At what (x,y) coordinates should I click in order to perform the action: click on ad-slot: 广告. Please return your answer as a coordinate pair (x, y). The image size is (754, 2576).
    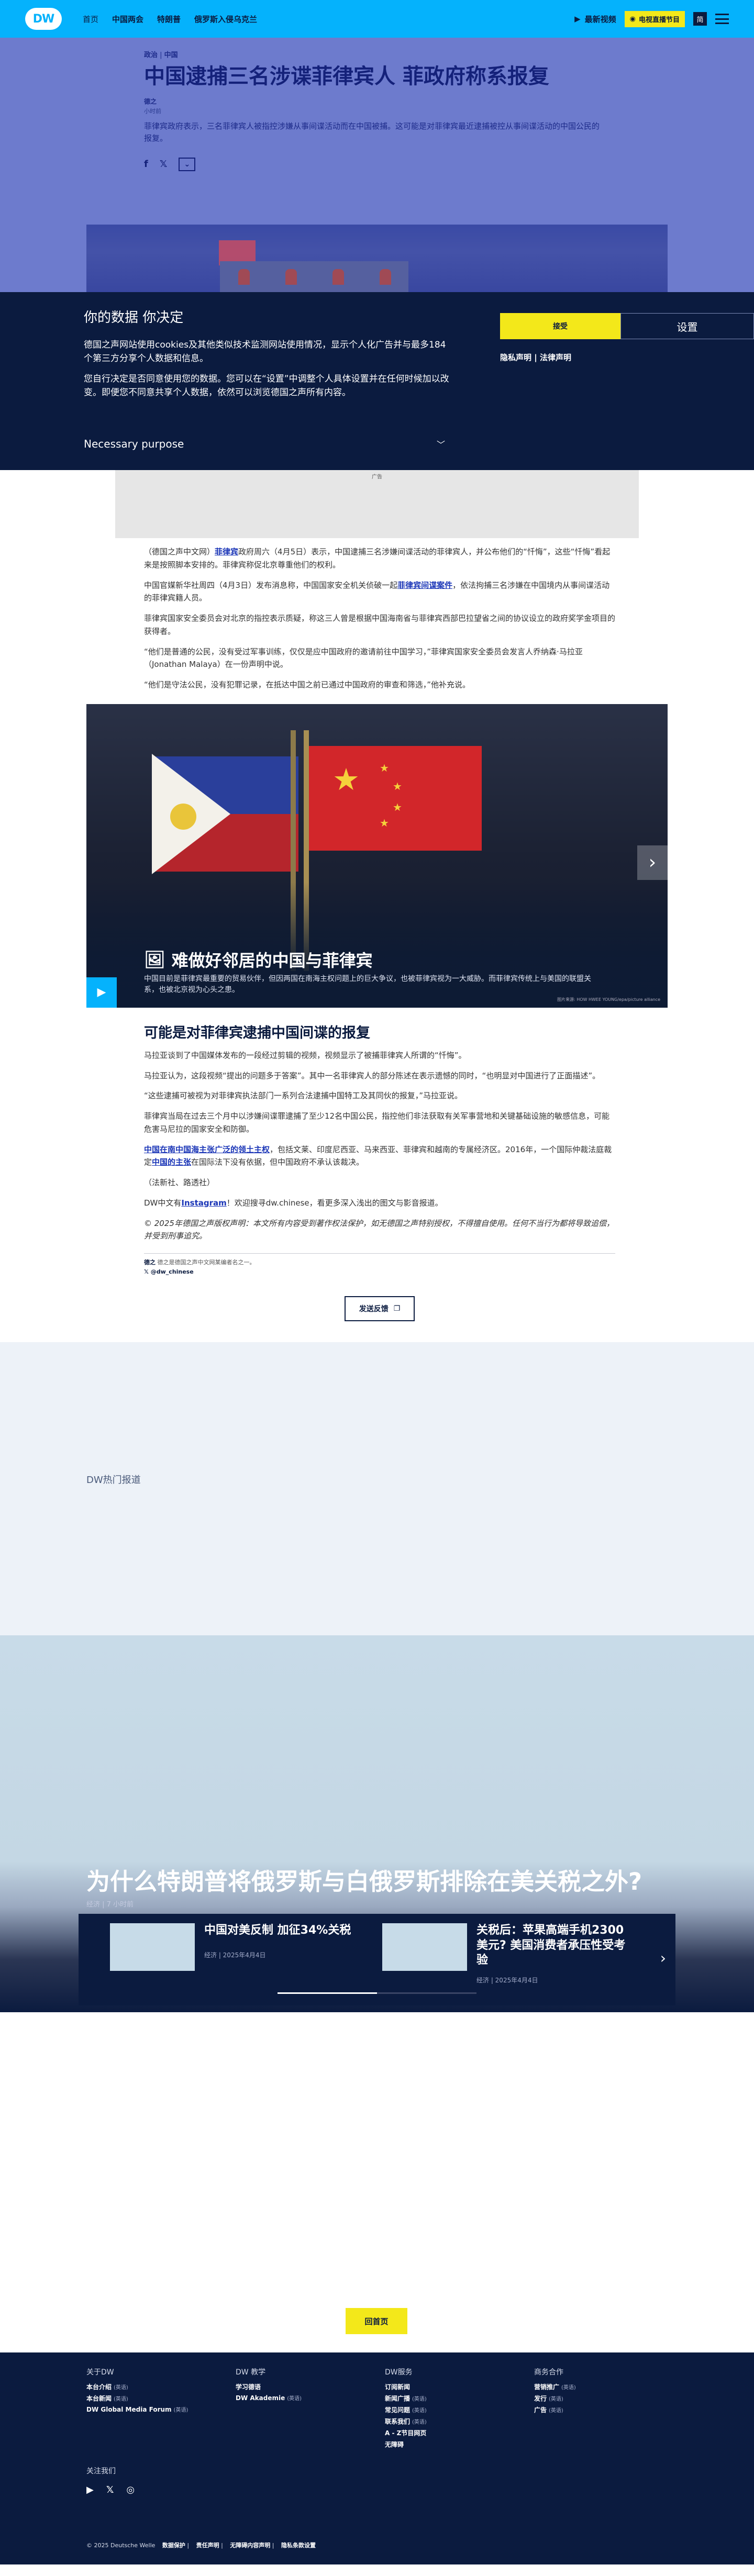
    Looking at the image, I should click on (377, 504).